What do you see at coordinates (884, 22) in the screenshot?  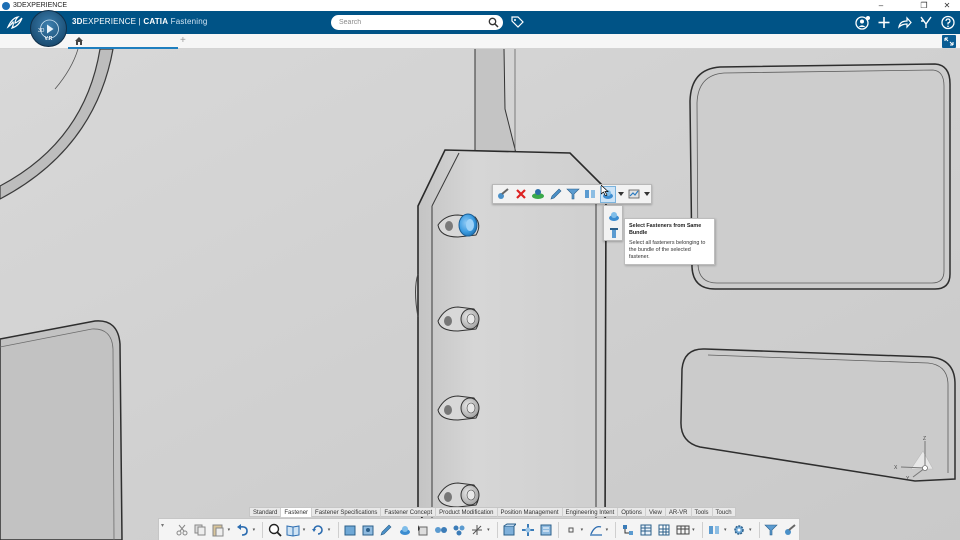 I see `plus-icon` at bounding box center [884, 22].